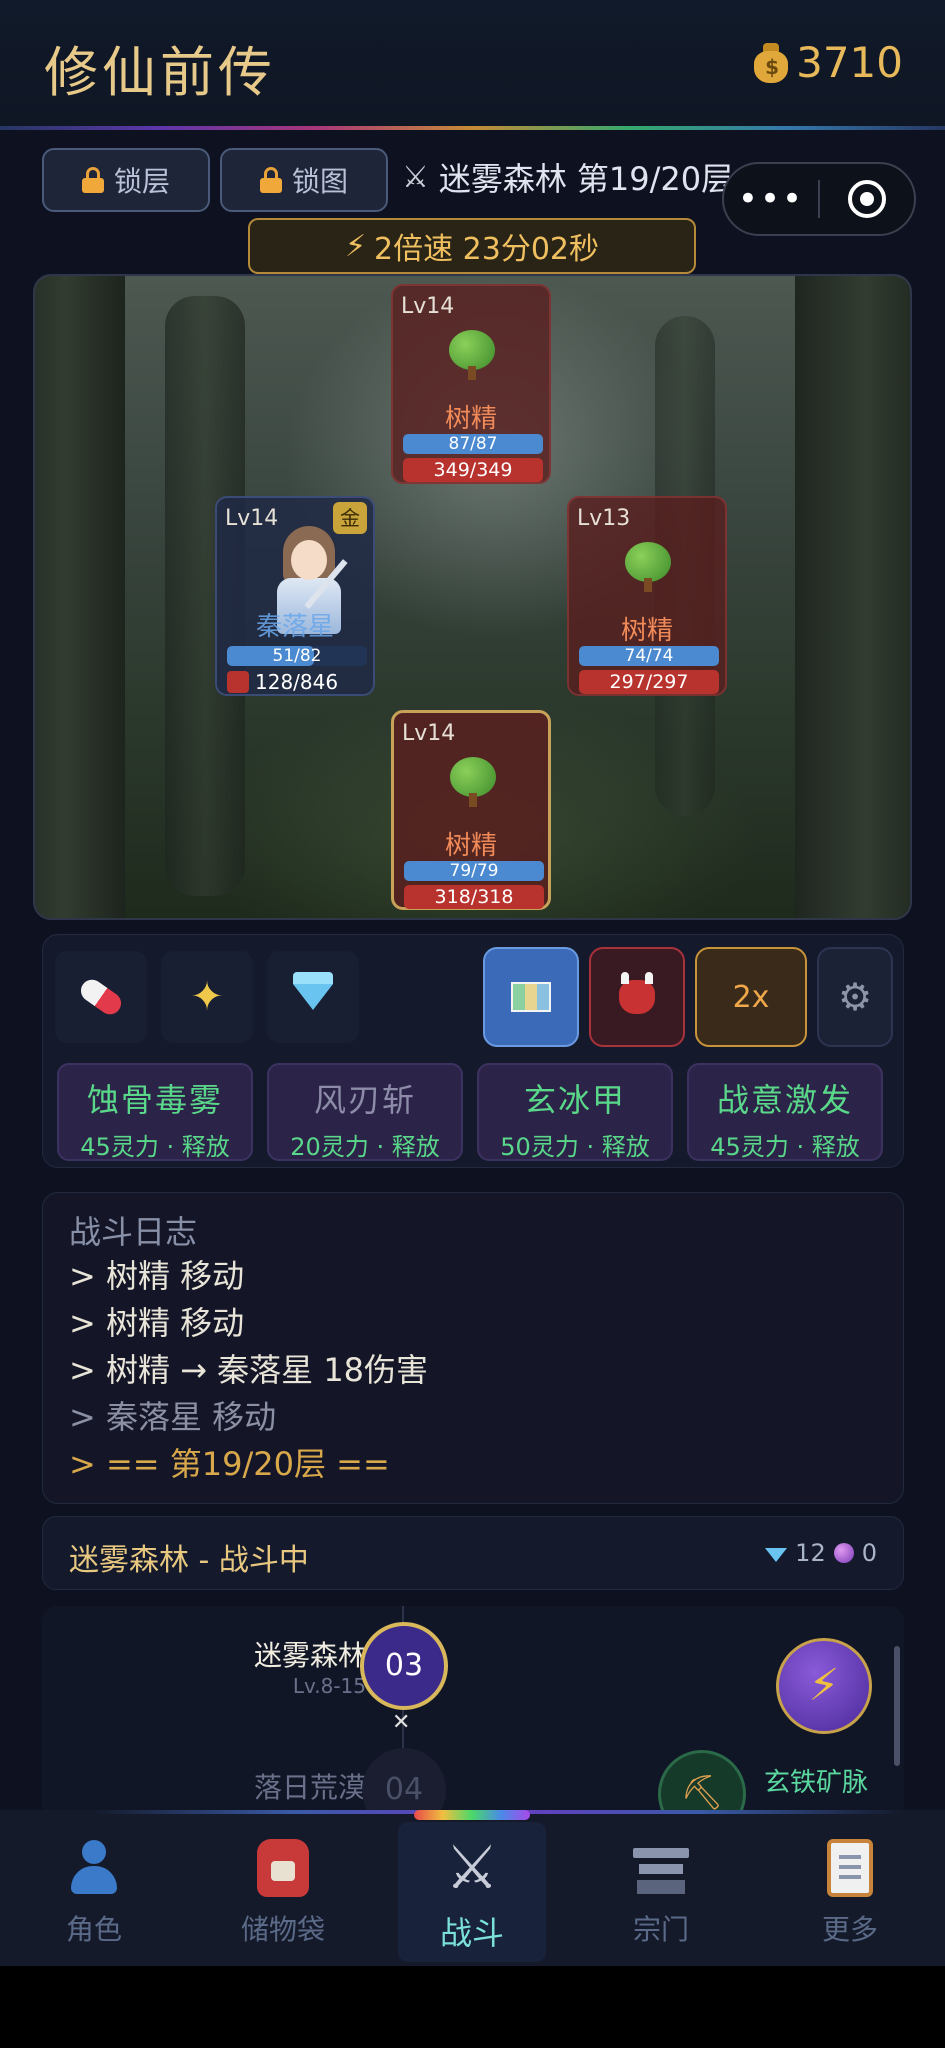 This screenshot has width=945, height=2048. Describe the element at coordinates (575, 1147) in the screenshot. I see `skill-cost: 50灵力 · 释放` at that location.